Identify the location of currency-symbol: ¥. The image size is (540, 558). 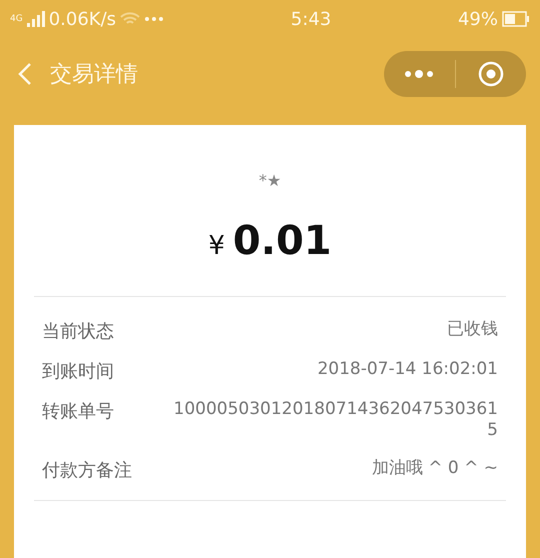
(216, 246).